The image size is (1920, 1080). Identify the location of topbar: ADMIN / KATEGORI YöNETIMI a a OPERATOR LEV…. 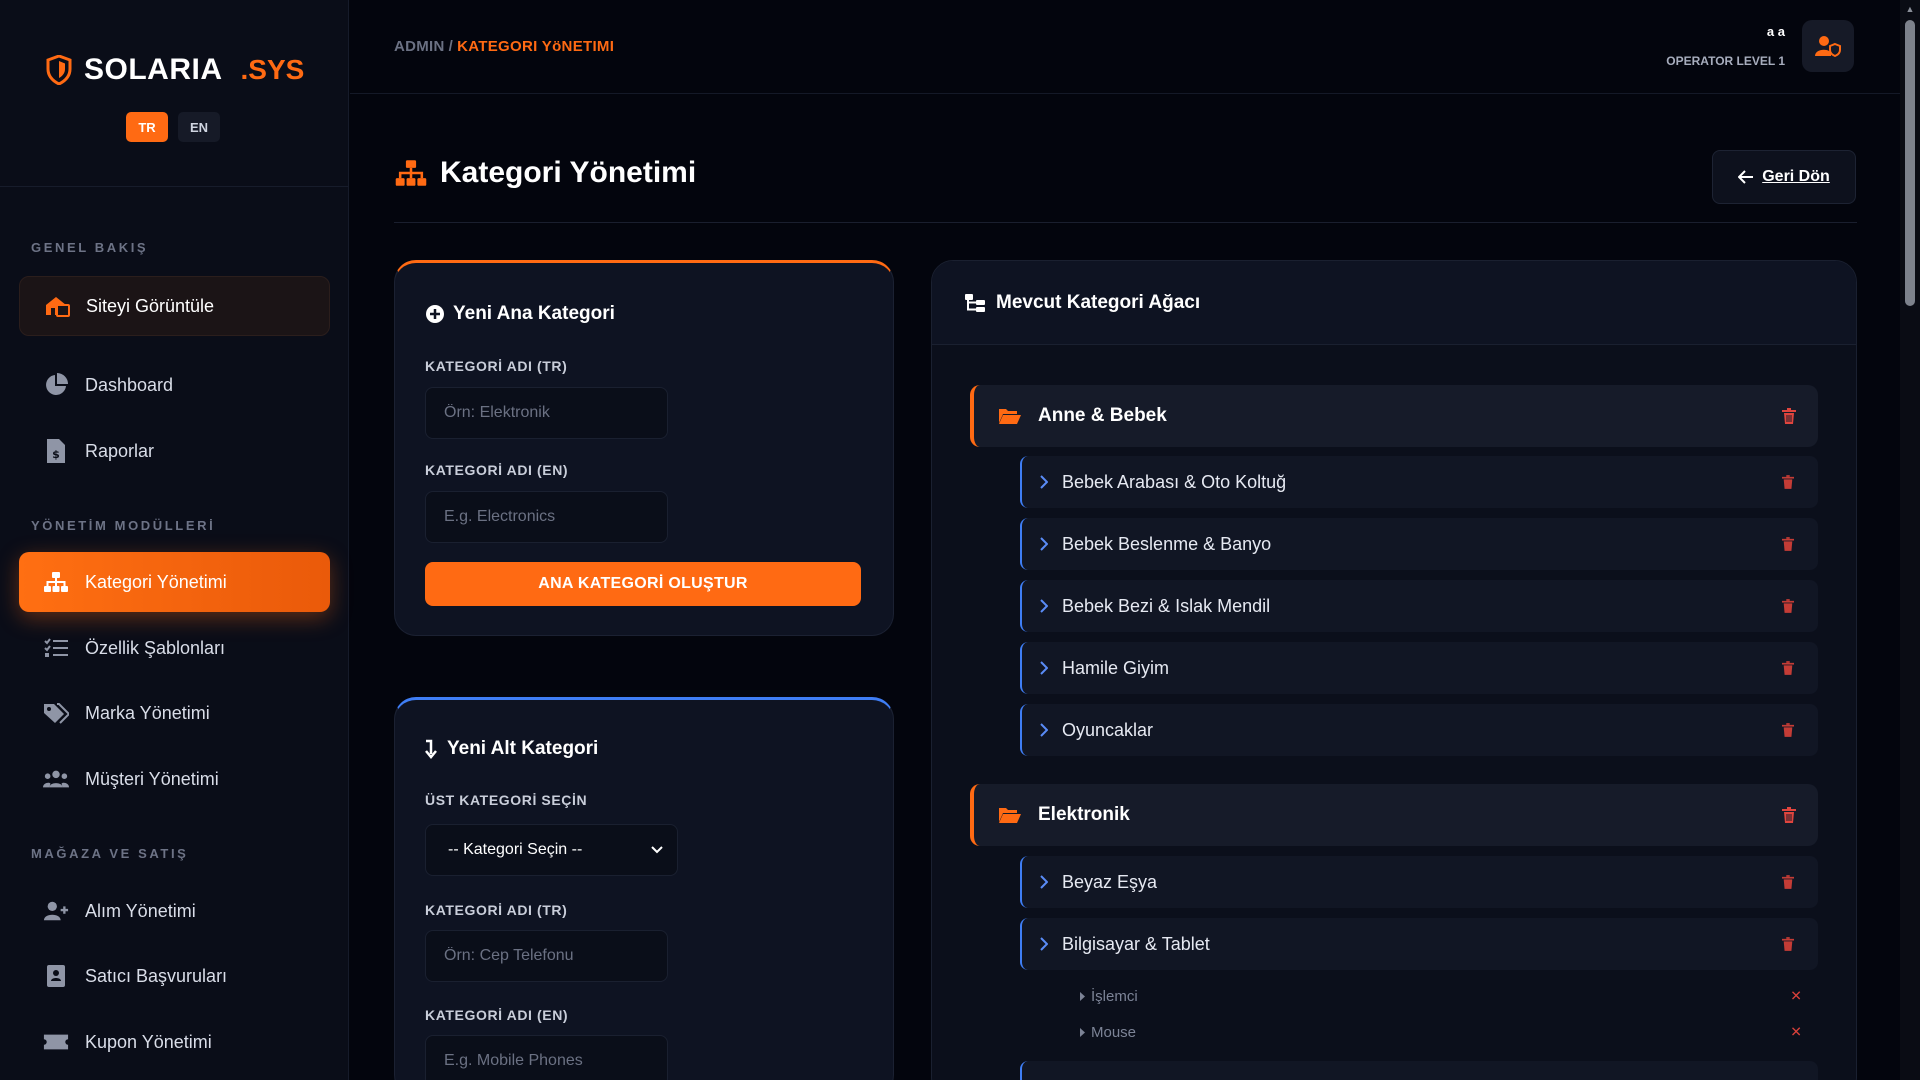
(1125, 47).